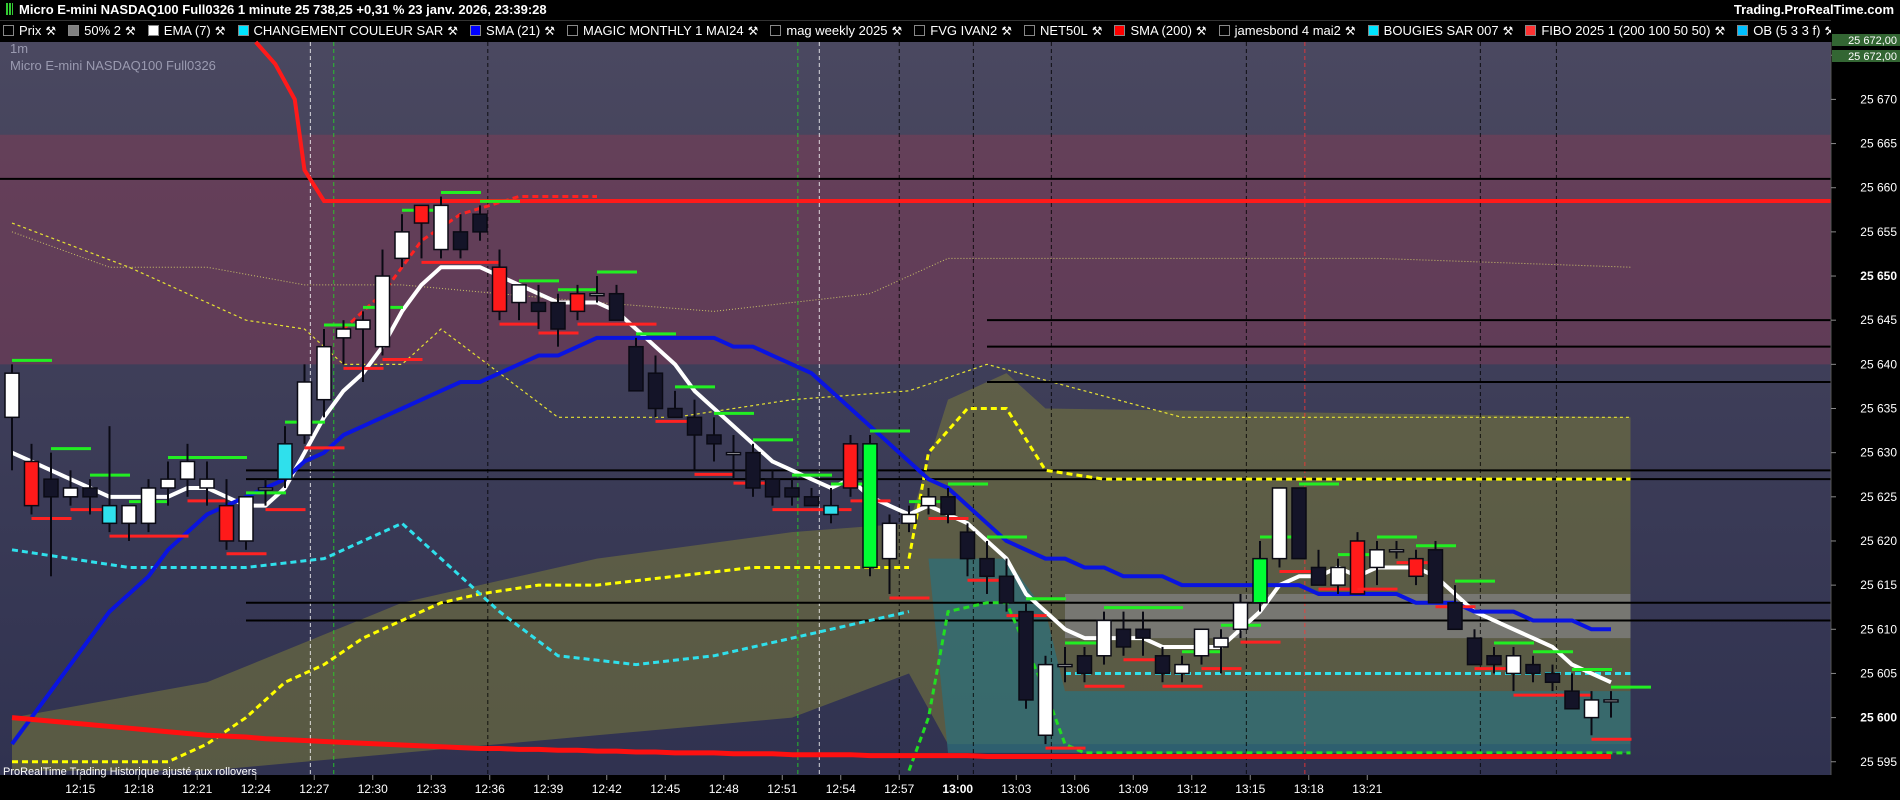 This screenshot has width=1900, height=800. I want to click on time-tick-label: 12:36, so click(490, 789).